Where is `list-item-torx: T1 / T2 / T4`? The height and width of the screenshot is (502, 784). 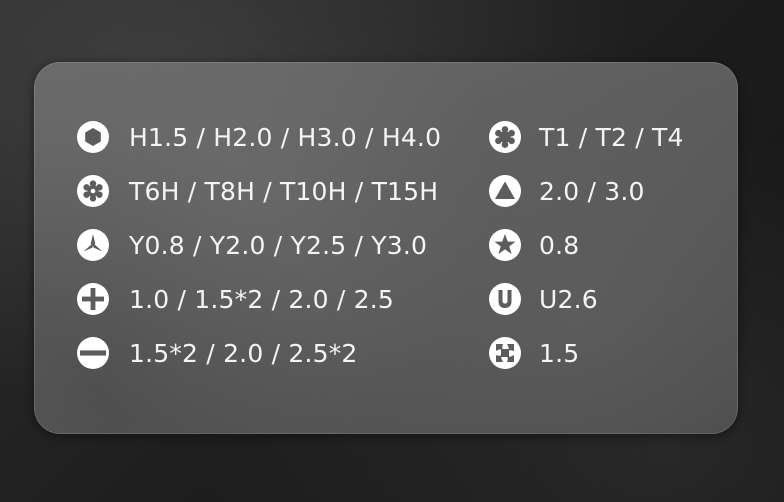 list-item-torx: T1 / T2 / T4 is located at coordinates (586, 137).